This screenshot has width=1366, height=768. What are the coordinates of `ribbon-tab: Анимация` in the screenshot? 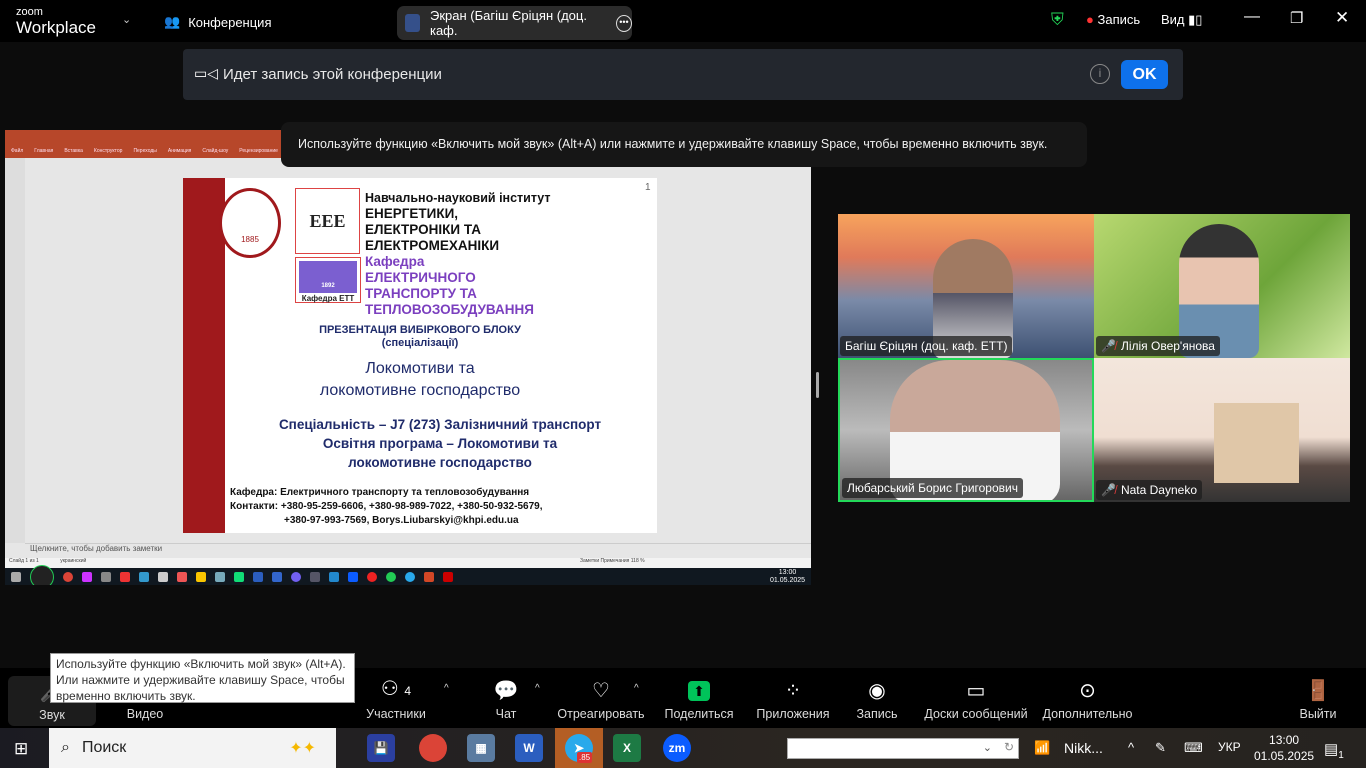 It's located at (179, 151).